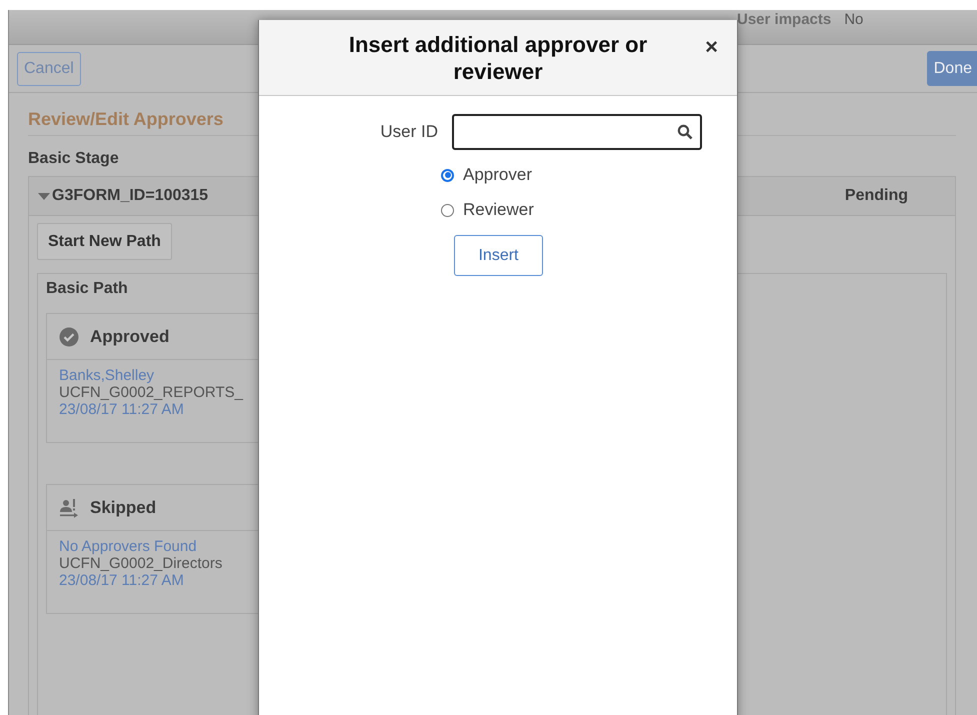 This screenshot has height=715, width=977. What do you see at coordinates (141, 563) in the screenshot?
I see `role-text: UCFN_G0002_Directors` at bounding box center [141, 563].